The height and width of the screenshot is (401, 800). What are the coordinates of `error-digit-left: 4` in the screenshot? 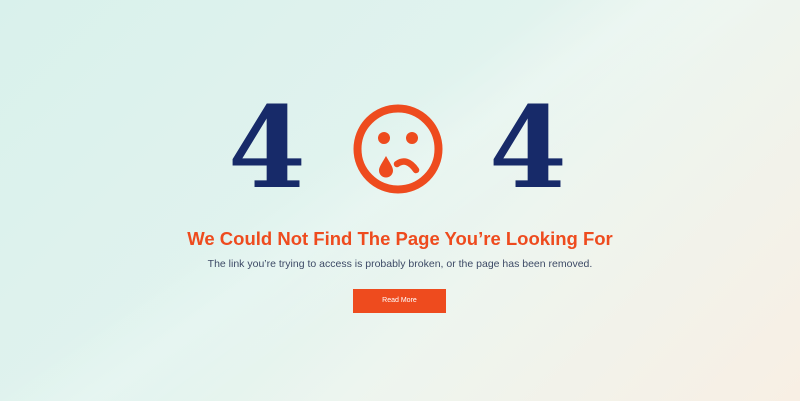 It's located at (267, 148).